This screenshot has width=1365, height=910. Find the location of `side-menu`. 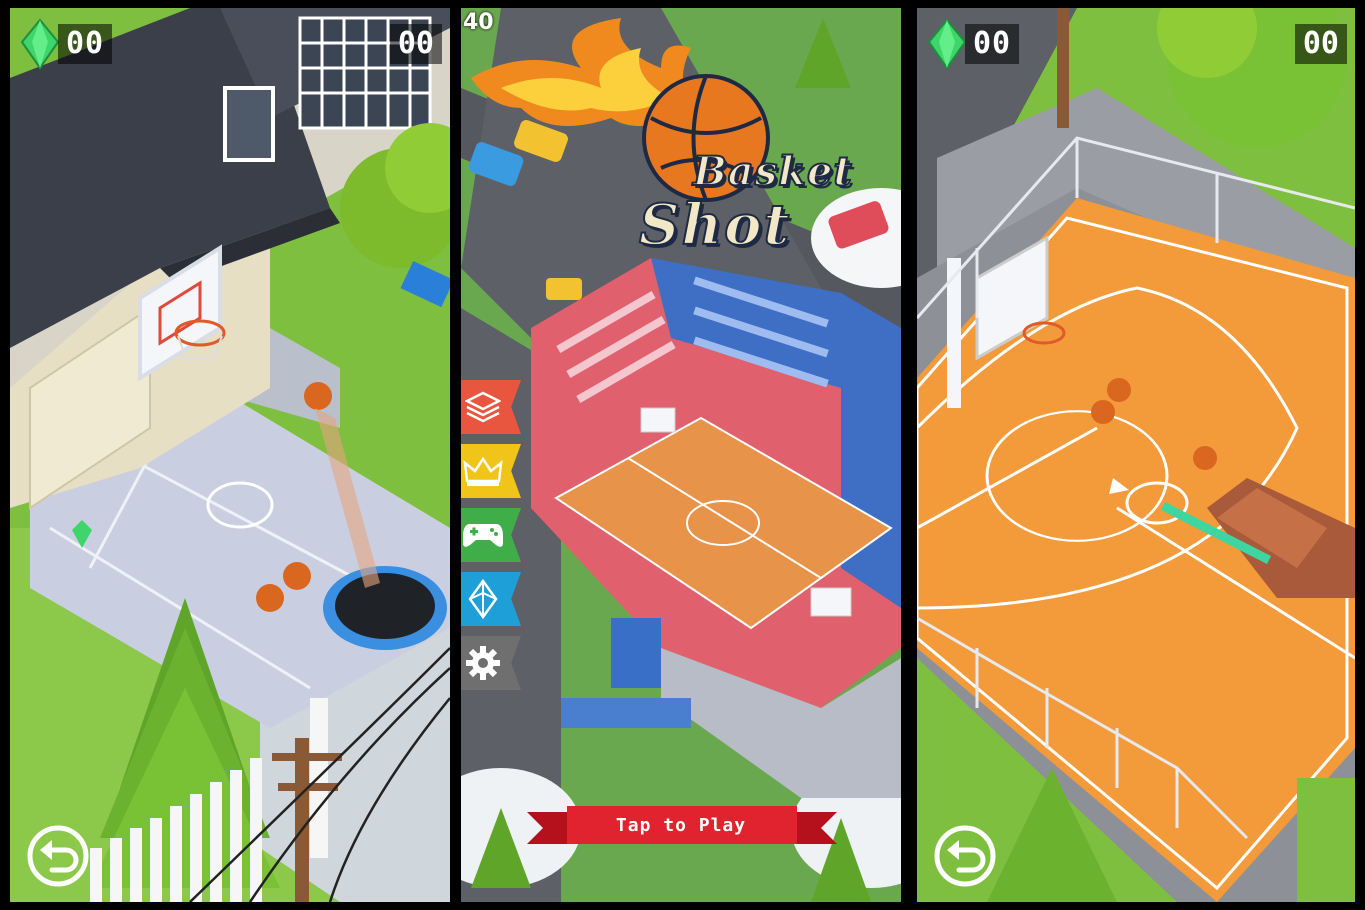

side-menu is located at coordinates (491, 540).